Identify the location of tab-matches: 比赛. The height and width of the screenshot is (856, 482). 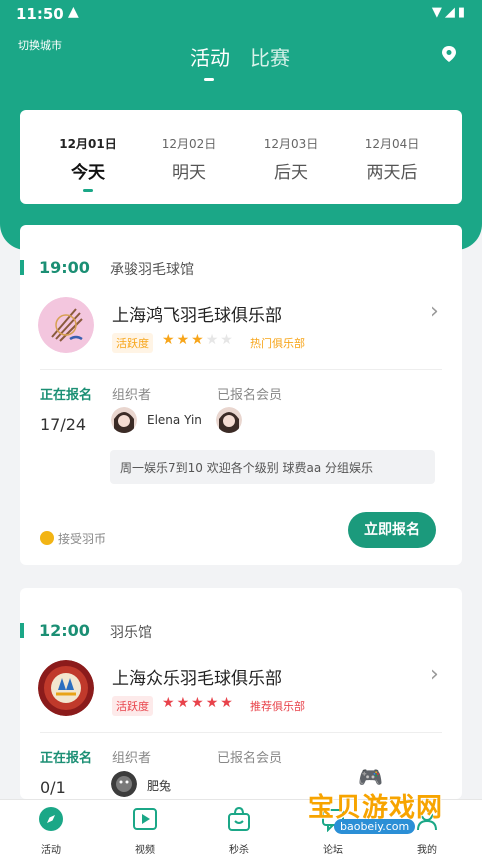
(270, 56).